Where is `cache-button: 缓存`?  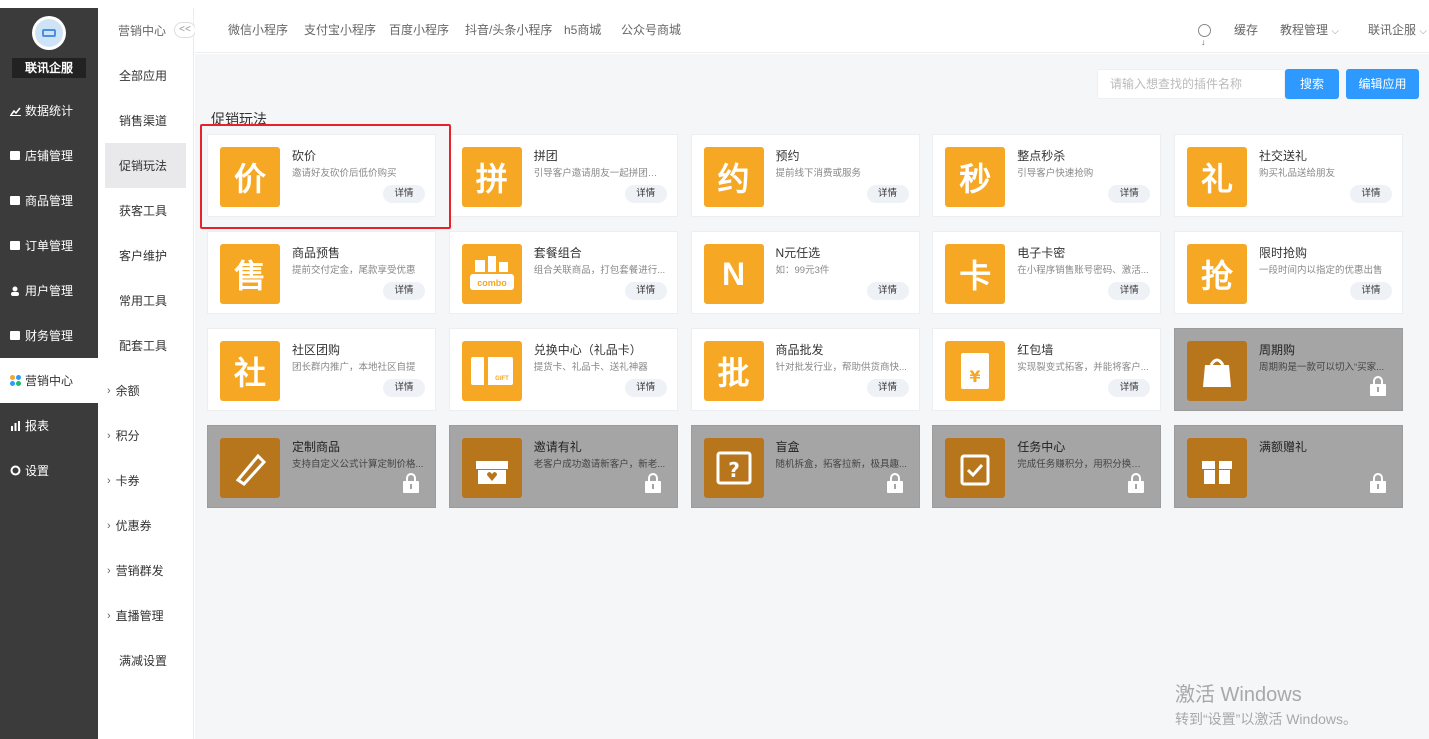 cache-button: 缓存 is located at coordinates (1246, 30).